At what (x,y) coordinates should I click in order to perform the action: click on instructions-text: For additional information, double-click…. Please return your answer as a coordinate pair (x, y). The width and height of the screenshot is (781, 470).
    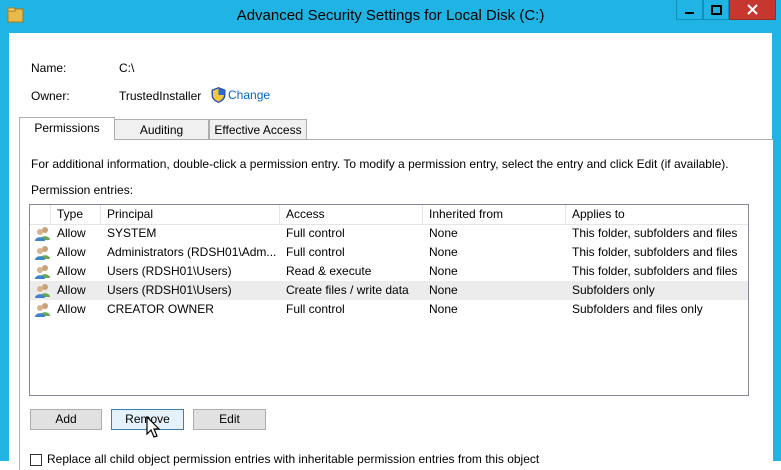
    Looking at the image, I should click on (380, 164).